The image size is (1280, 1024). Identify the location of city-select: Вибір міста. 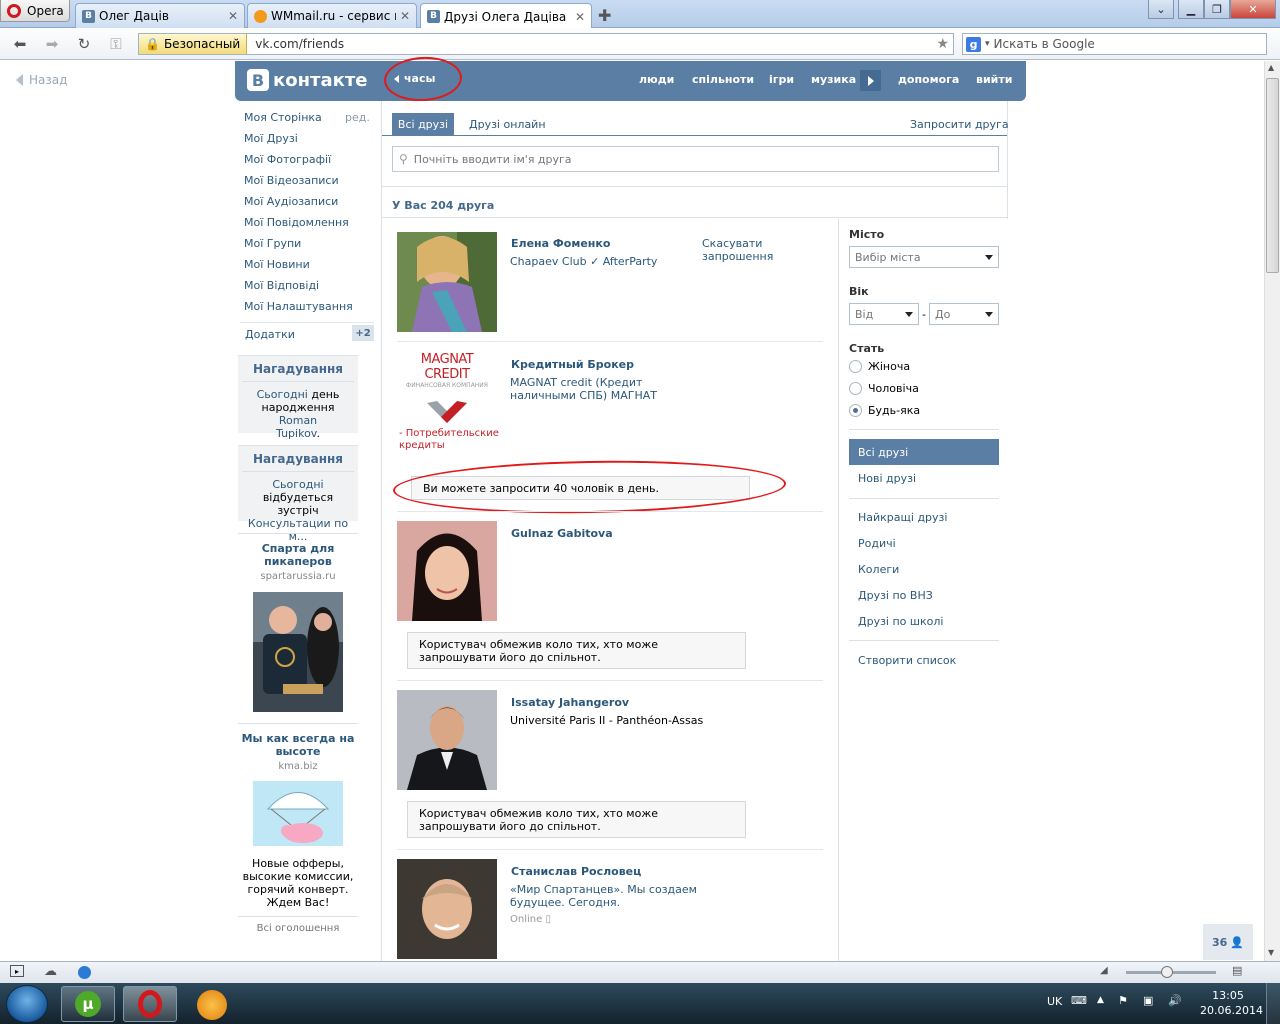
(924, 257).